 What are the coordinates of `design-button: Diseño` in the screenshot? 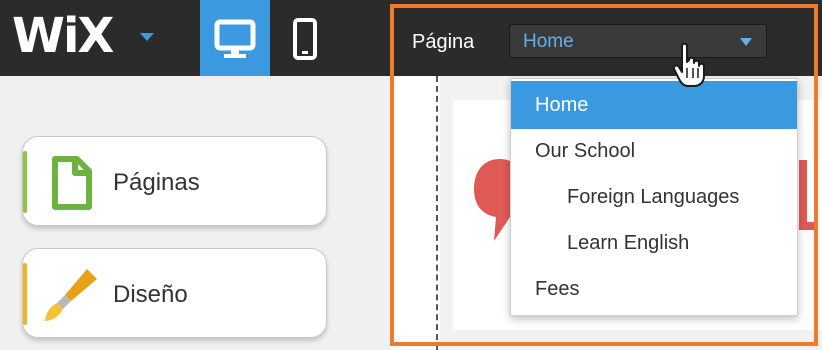 It's located at (174, 293).